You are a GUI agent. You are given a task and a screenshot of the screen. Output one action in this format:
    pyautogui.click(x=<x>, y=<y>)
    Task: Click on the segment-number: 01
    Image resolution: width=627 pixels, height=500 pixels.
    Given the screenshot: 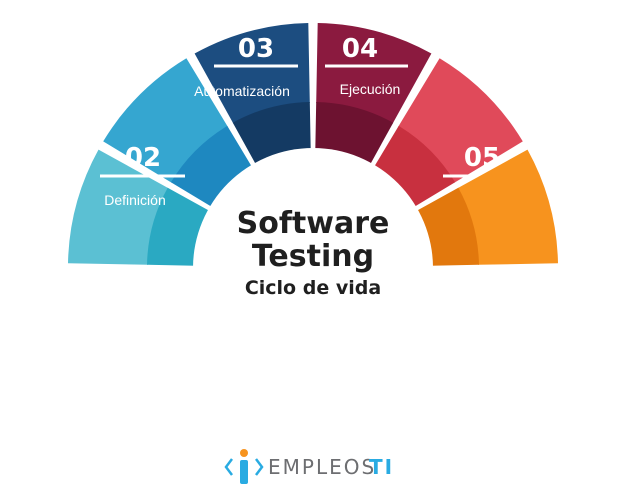 What is the action you would take?
    pyautogui.click(x=133, y=304)
    